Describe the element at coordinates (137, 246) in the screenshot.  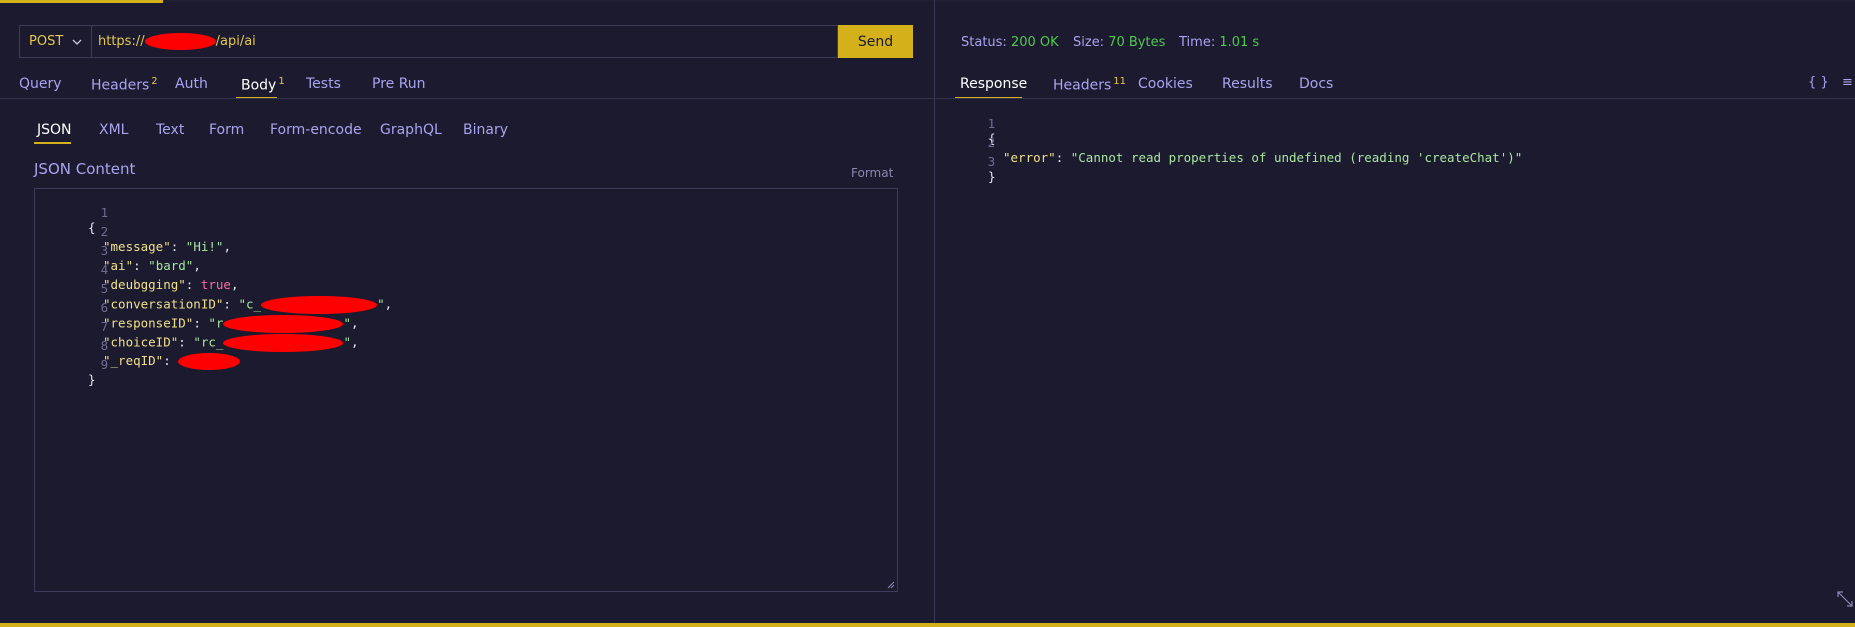
I see `json-key: "message"` at that location.